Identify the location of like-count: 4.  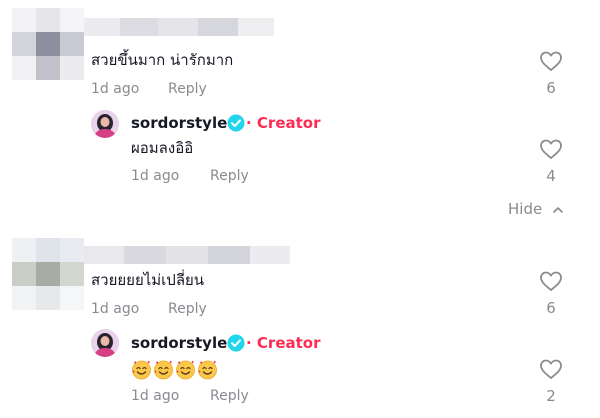
(551, 176).